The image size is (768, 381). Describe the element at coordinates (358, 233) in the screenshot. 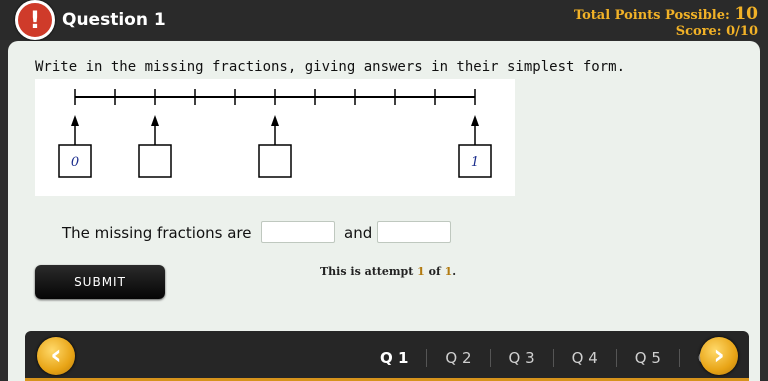

I see `answer-joiner: and` at that location.